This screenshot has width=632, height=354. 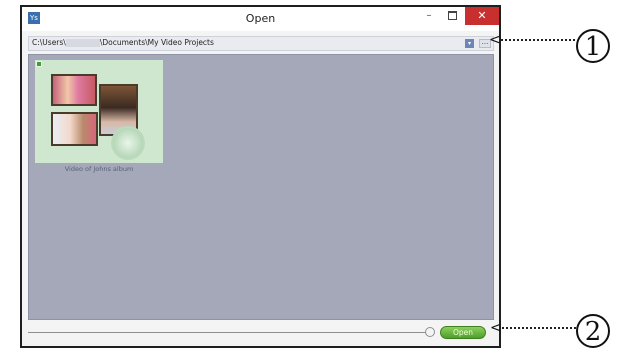 What do you see at coordinates (469, 43) in the screenshot?
I see `path-dropdown-button: ▾` at bounding box center [469, 43].